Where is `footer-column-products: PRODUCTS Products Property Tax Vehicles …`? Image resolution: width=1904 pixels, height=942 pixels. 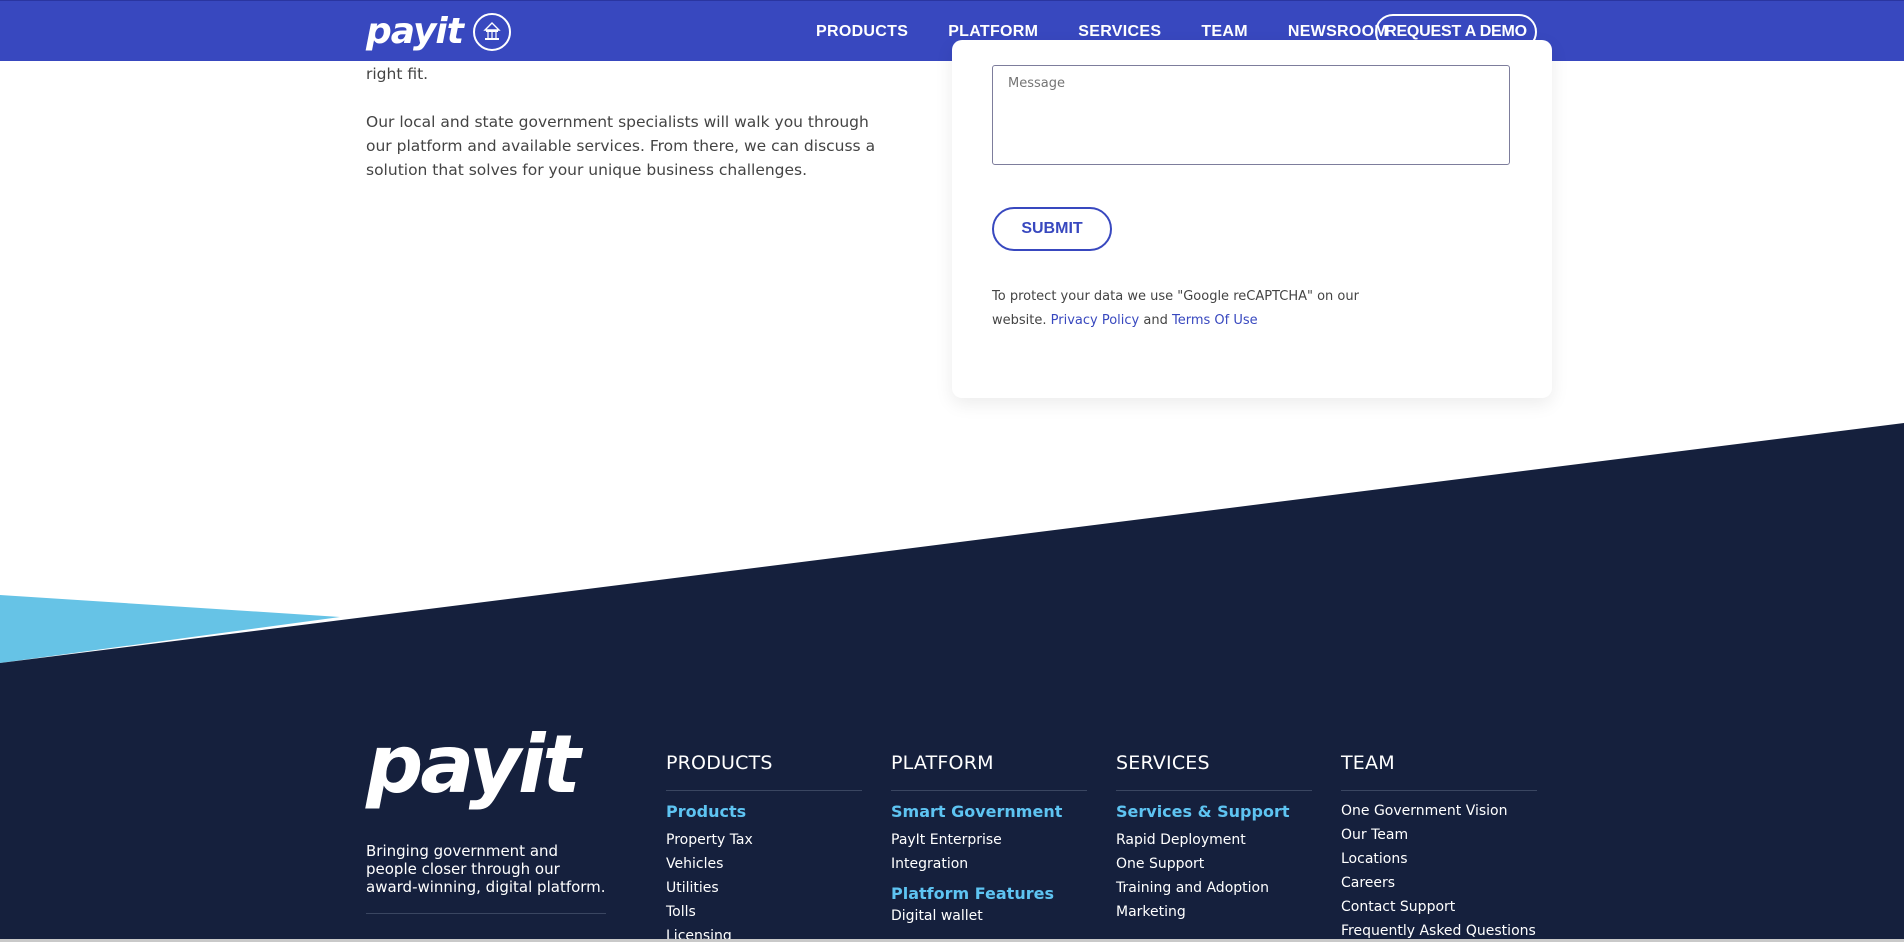 footer-column-products: PRODUCTS Products Property Tax Vehicles … is located at coordinates (764, 847).